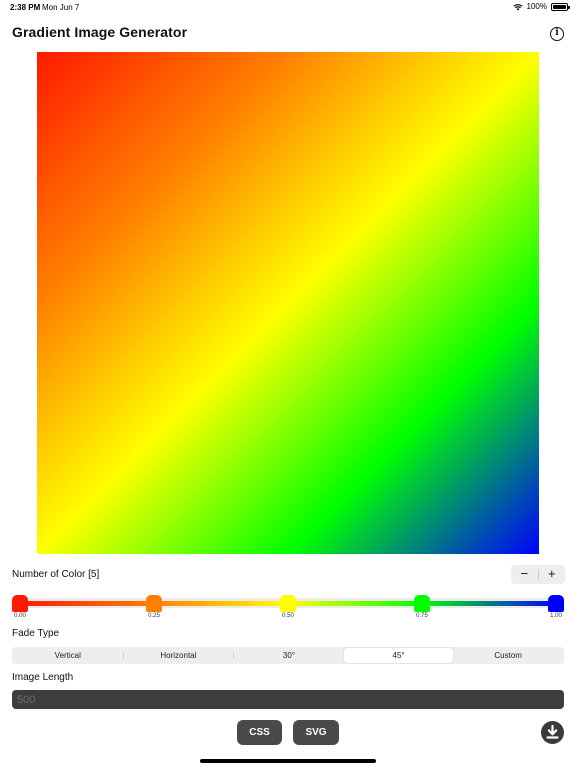 The width and height of the screenshot is (576, 768). I want to click on color-stop-label: 0.50, so click(288, 616).